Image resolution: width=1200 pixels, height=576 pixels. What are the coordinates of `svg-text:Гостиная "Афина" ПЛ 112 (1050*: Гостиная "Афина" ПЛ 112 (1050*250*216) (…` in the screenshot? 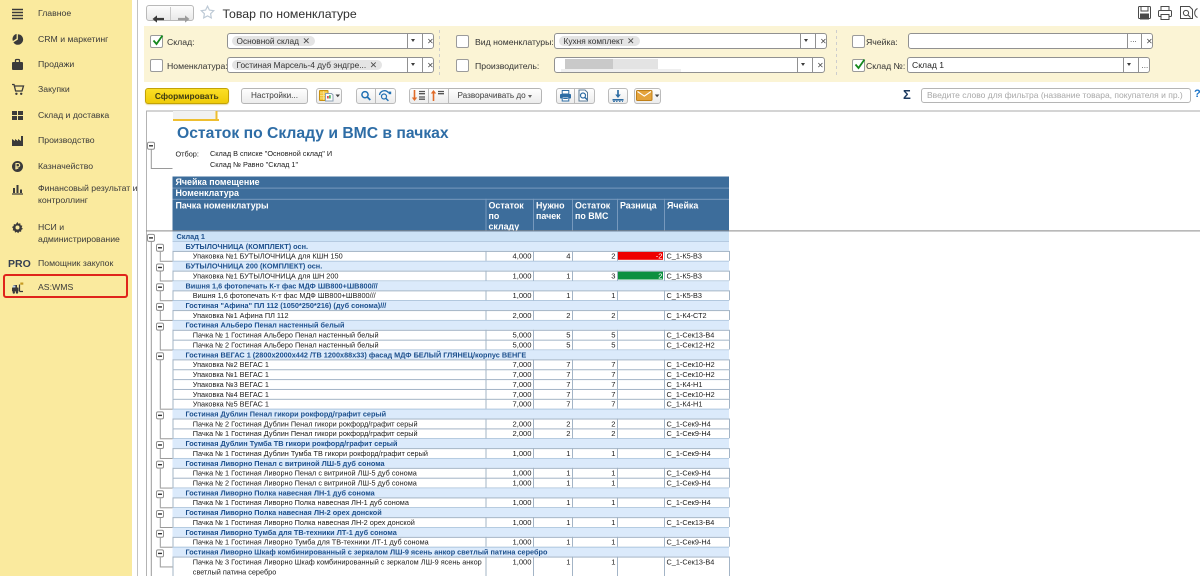 It's located at (286, 305).